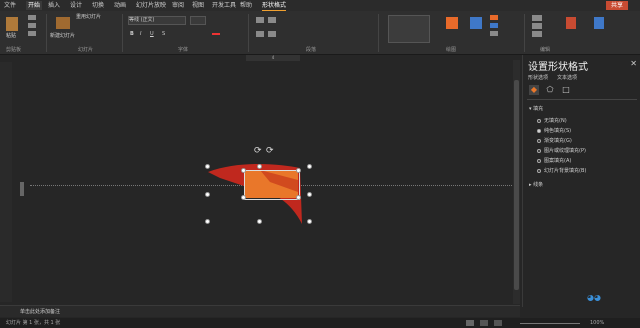  I want to click on font-color-icon, so click(216, 34).